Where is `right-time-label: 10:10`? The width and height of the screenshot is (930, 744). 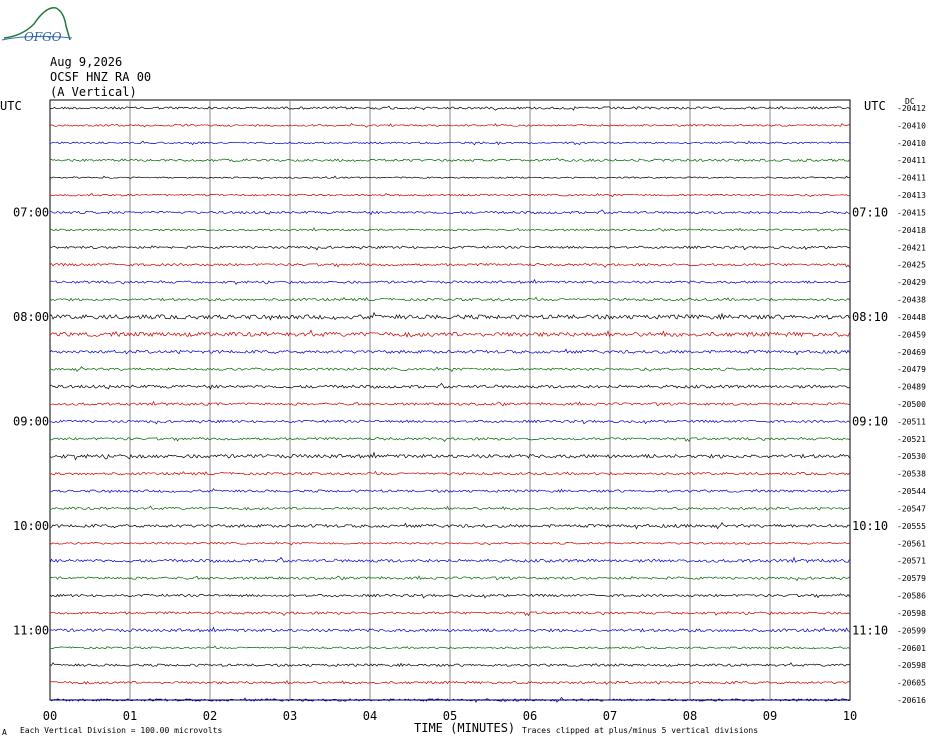
right-time-label: 10:10 is located at coordinates (870, 526).